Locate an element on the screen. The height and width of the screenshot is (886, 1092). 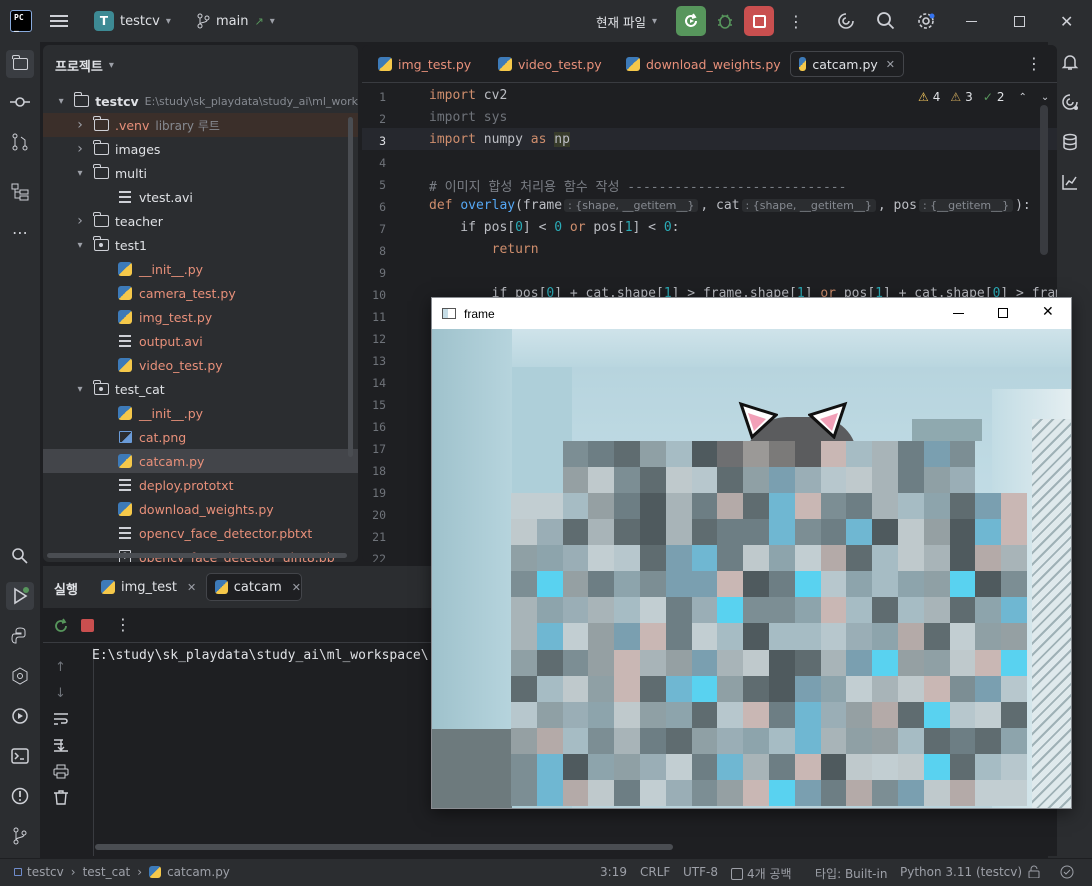
database-tool-button is located at coordinates (1070, 142).